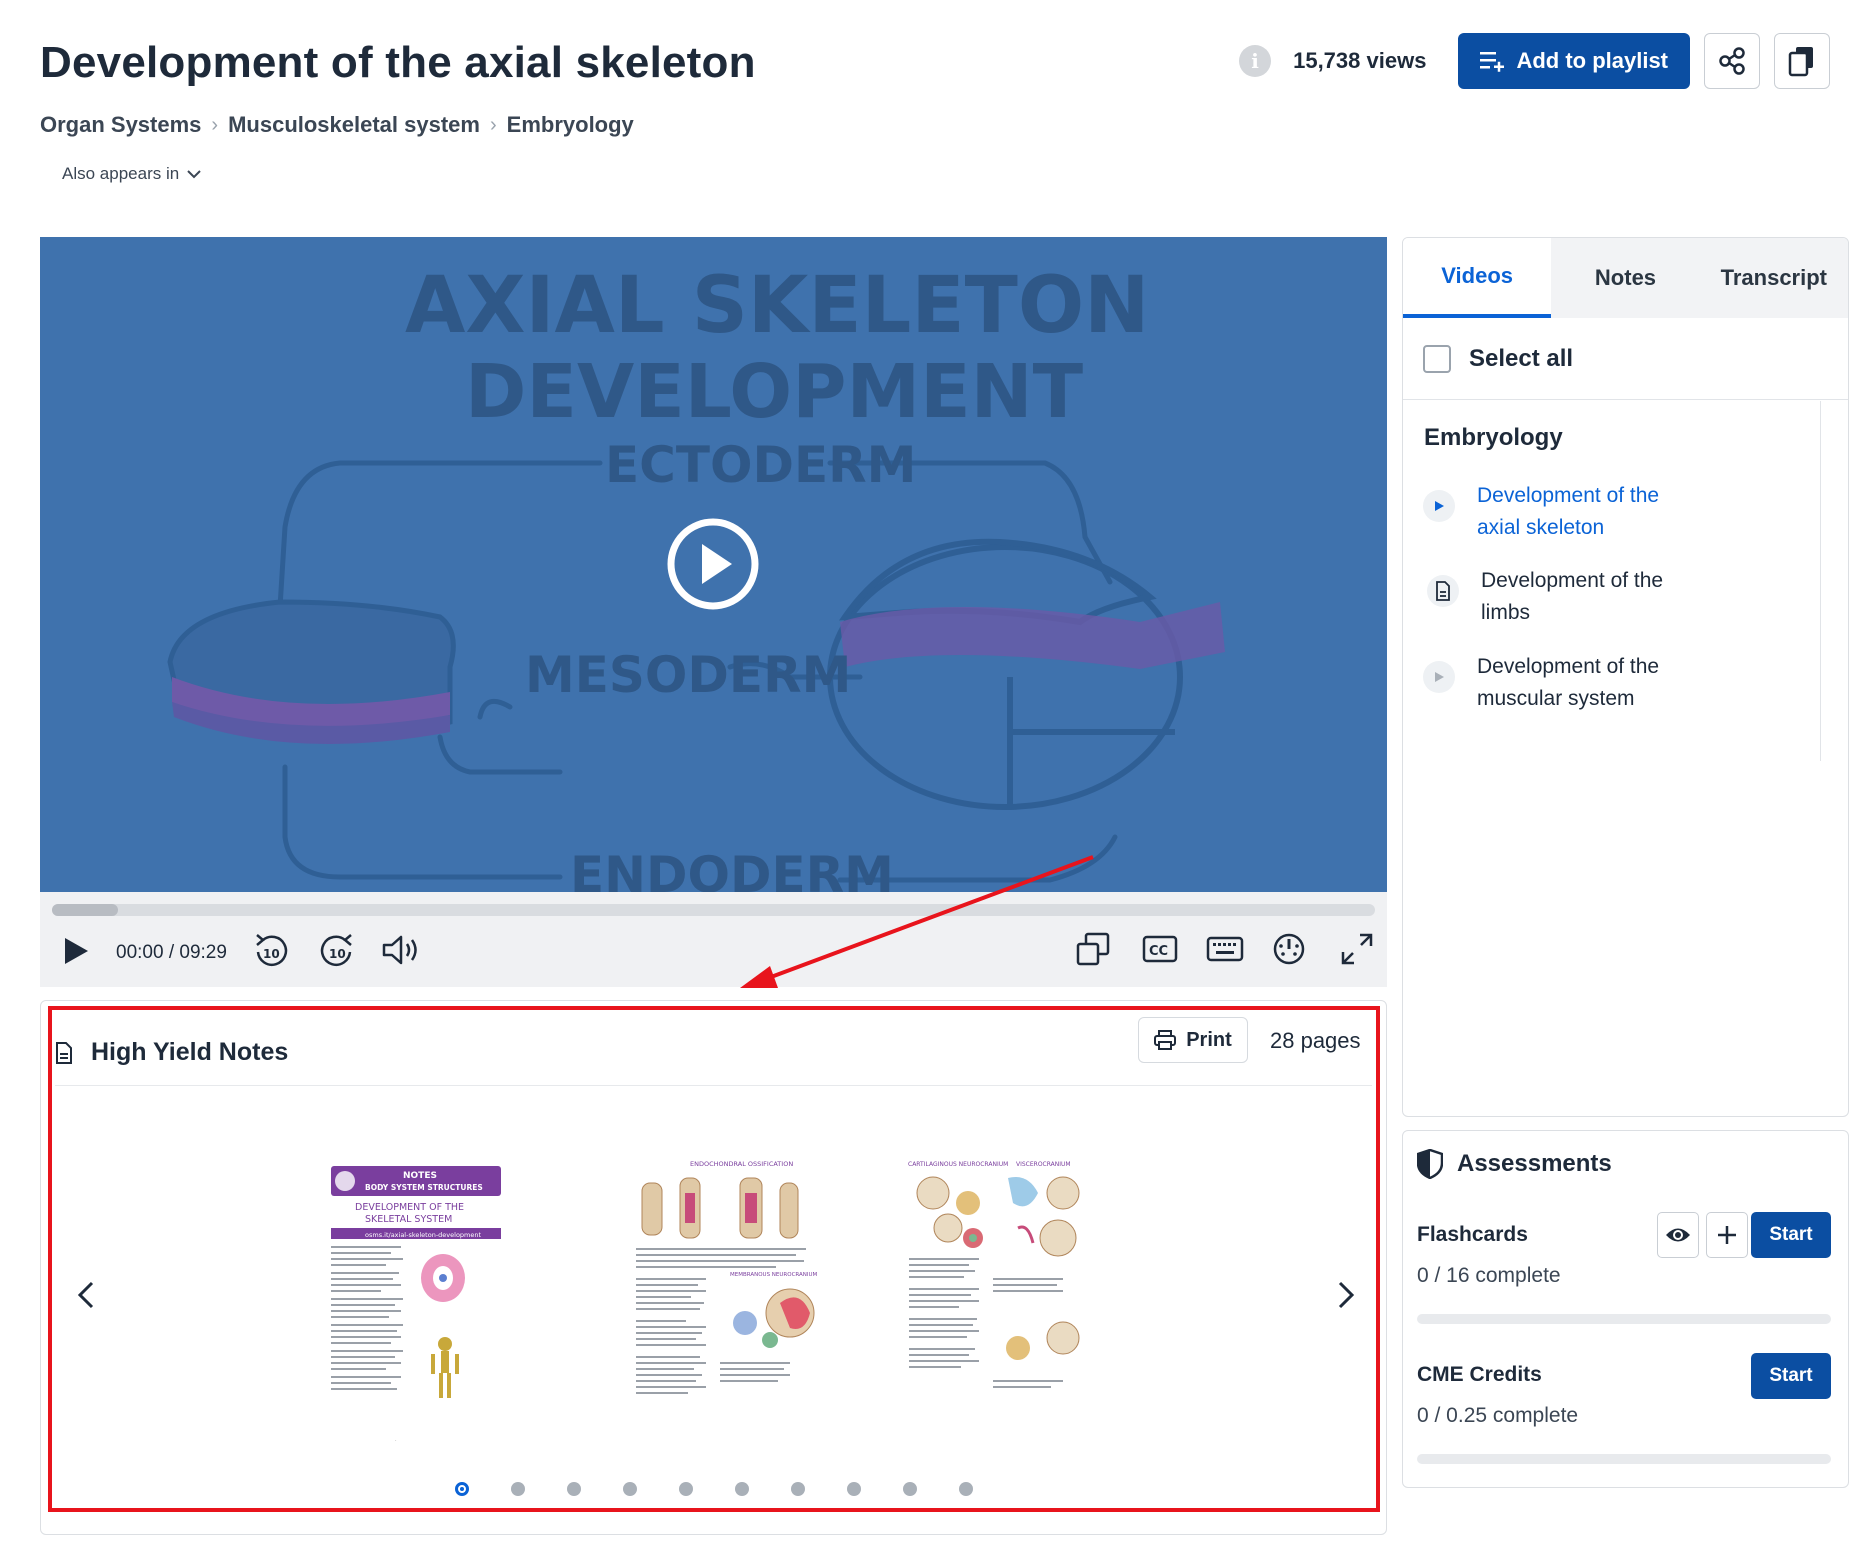 The image size is (1874, 1556). What do you see at coordinates (1568, 511) in the screenshot?
I see `list-item-label: Development of the axial skeleton` at bounding box center [1568, 511].